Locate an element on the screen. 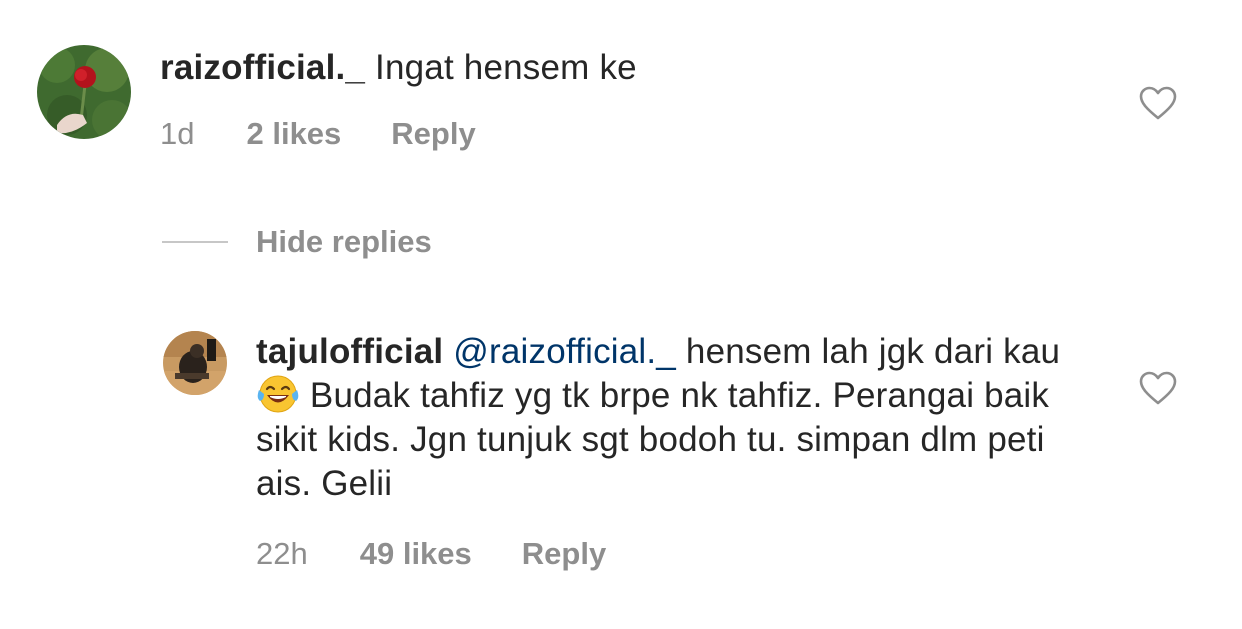  avatar-tajulofficial is located at coordinates (195, 363).